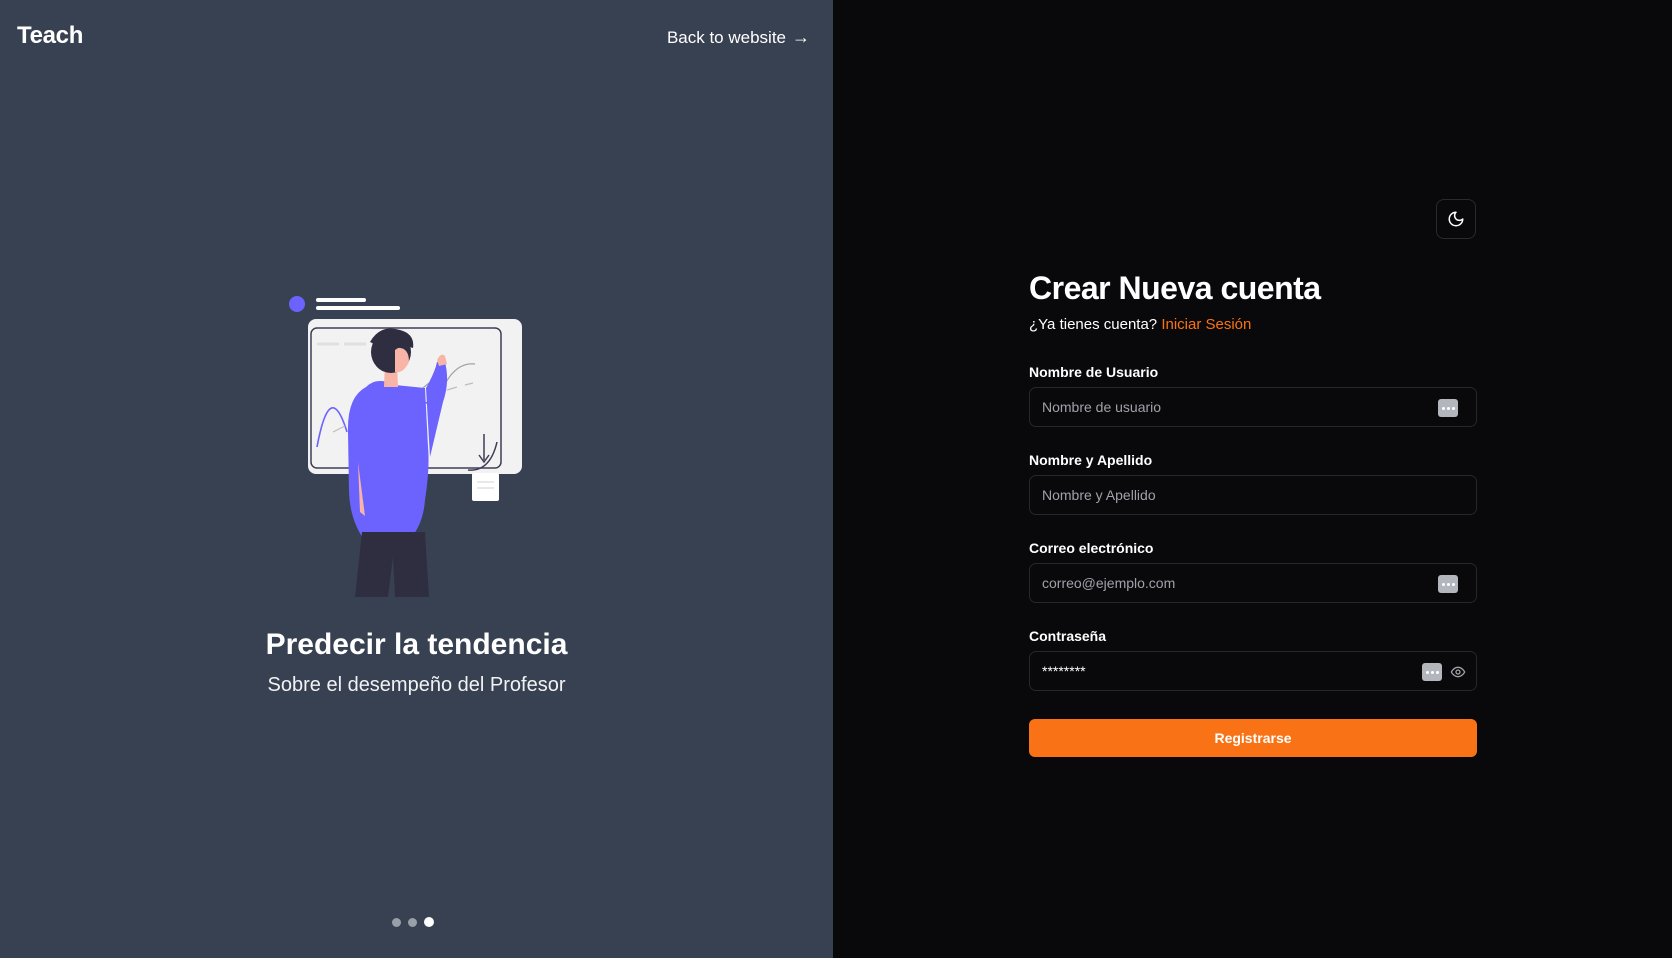 The width and height of the screenshot is (1672, 959). What do you see at coordinates (1175, 288) in the screenshot?
I see `form-title: Crear Nueva cuenta` at bounding box center [1175, 288].